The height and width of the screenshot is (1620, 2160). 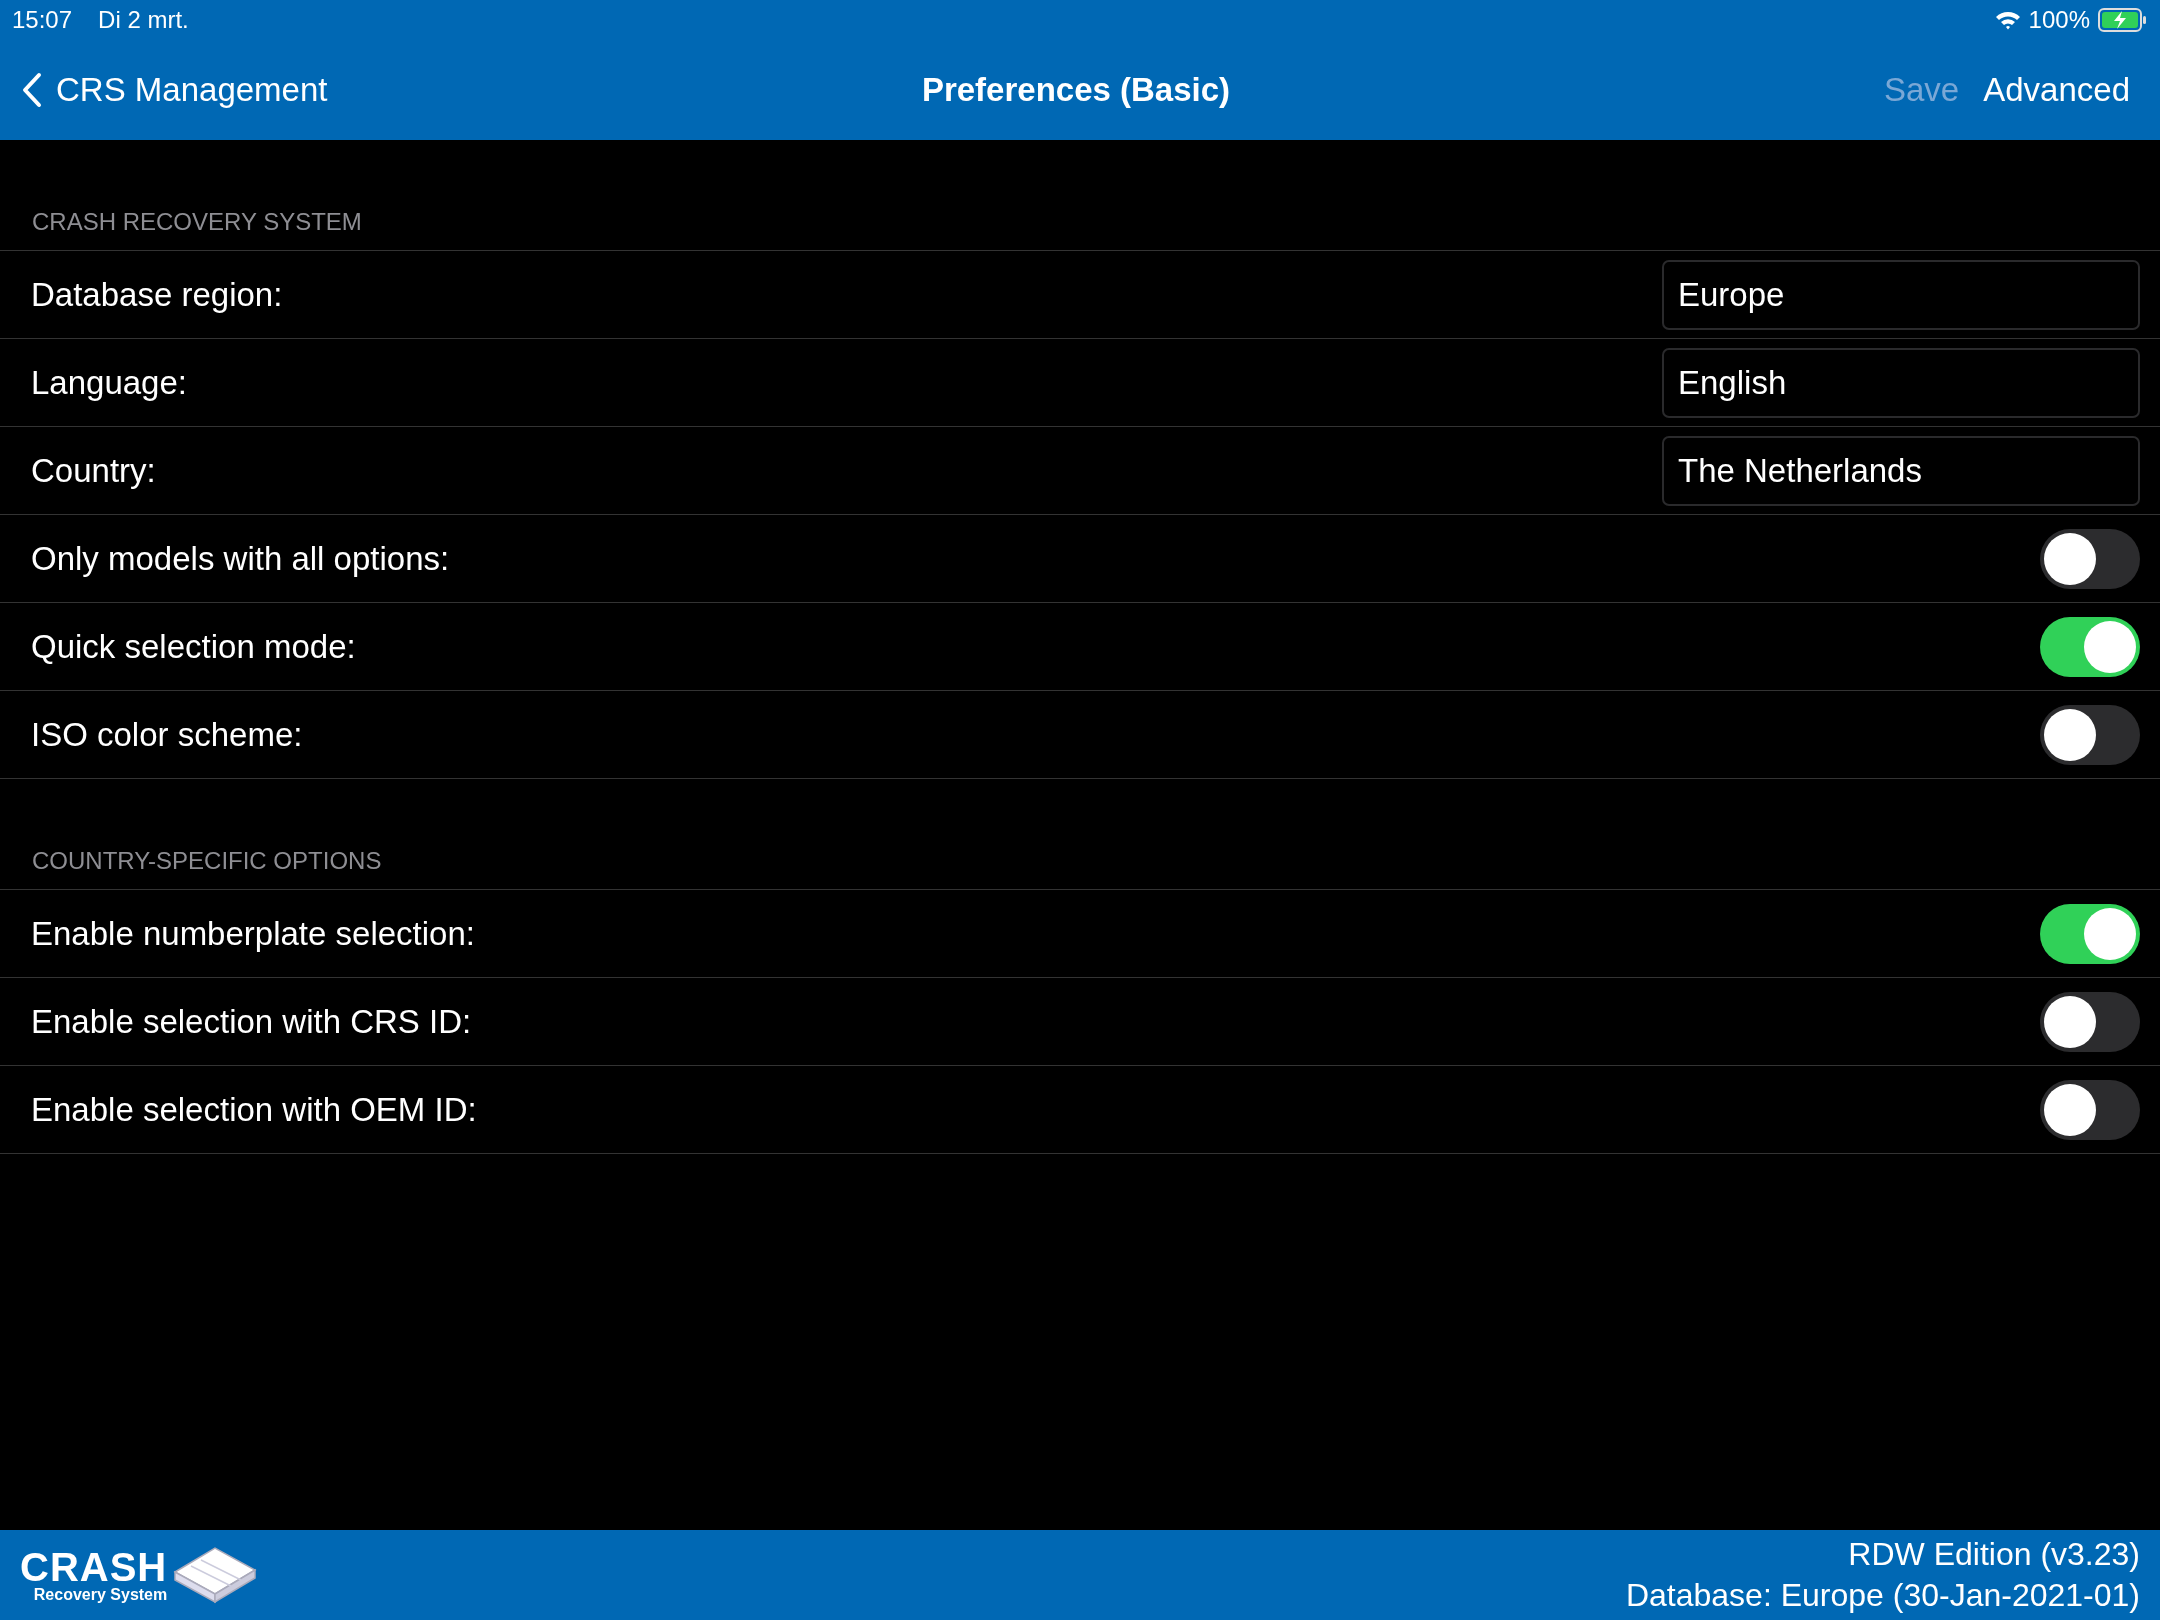 I want to click on status-date: Di 2 mrt., so click(x=143, y=20).